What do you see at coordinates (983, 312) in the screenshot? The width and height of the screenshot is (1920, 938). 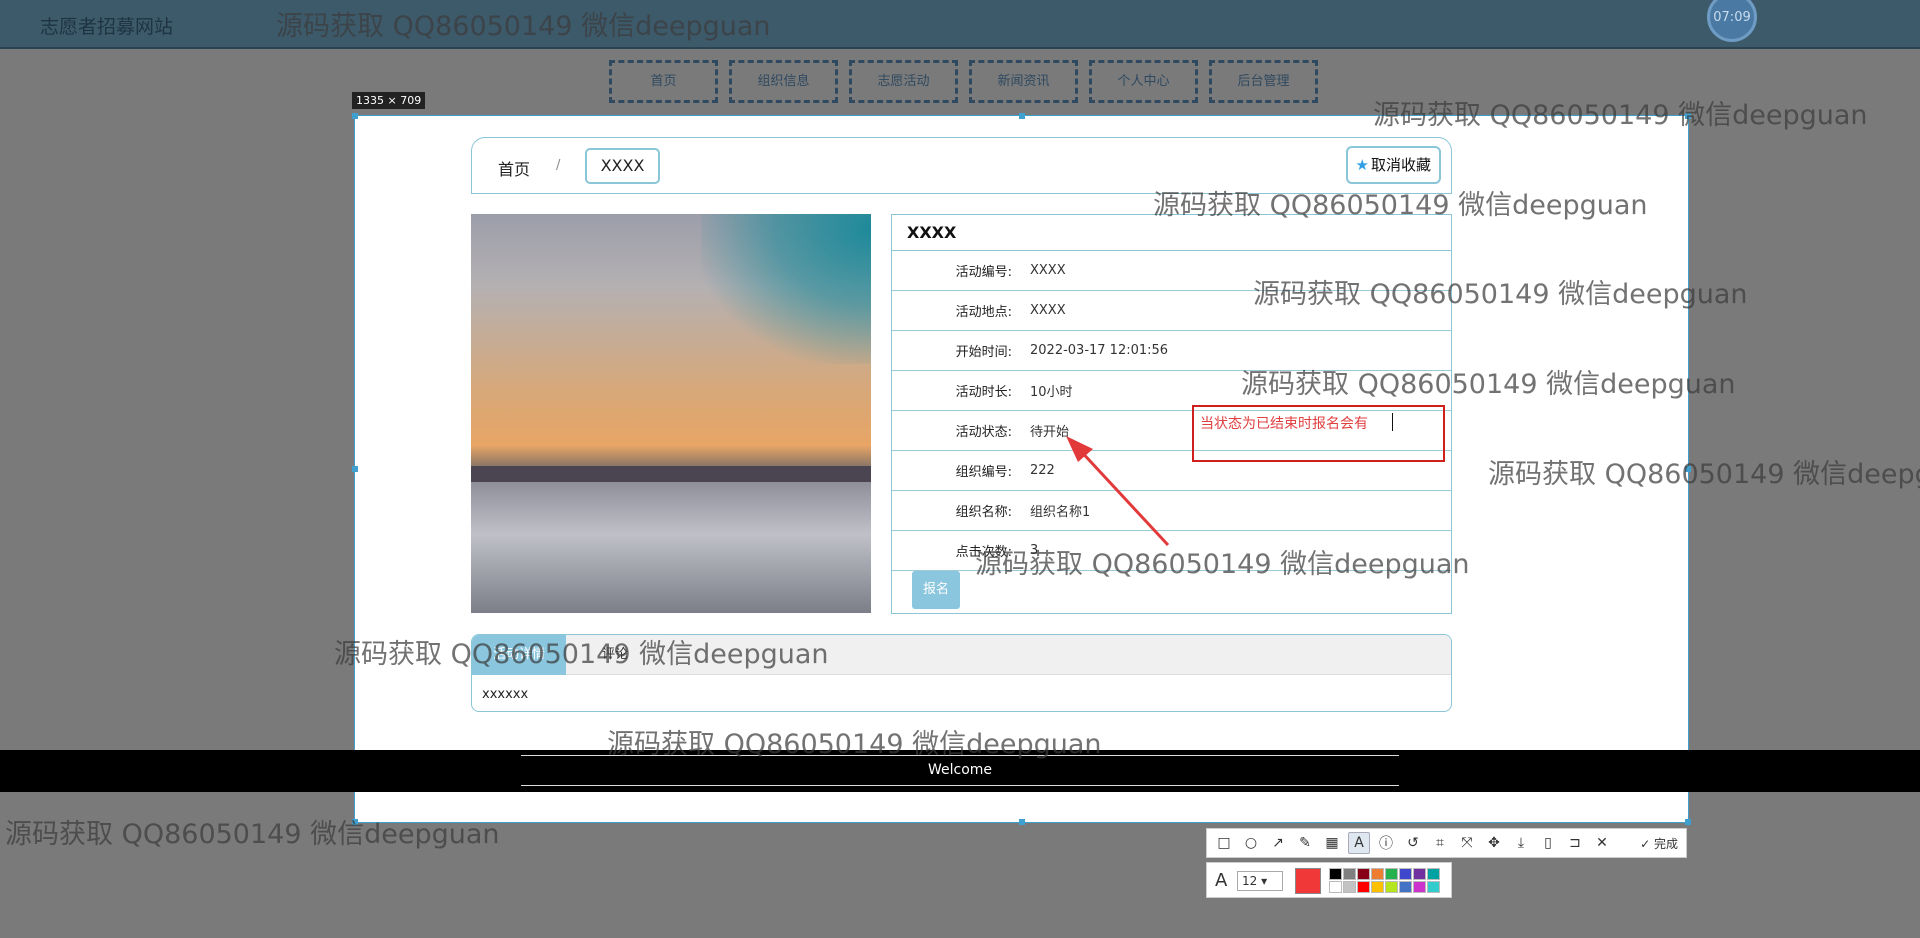 I see `field-label: 活动地点:` at bounding box center [983, 312].